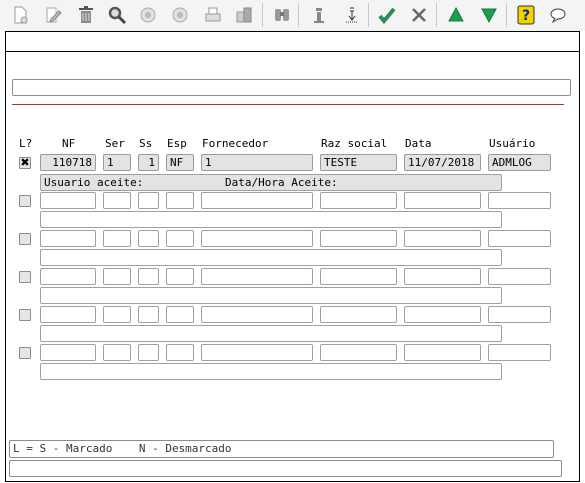 This screenshot has height=483, width=585. Describe the element at coordinates (281, 182) in the screenshot. I see `data-hora-aceite-label: Data/Hora Aceite:` at that location.